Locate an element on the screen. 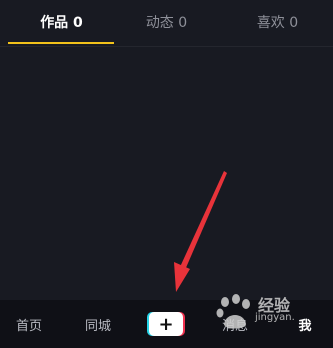  nav-nearby-label: 同城 is located at coordinates (97, 326).